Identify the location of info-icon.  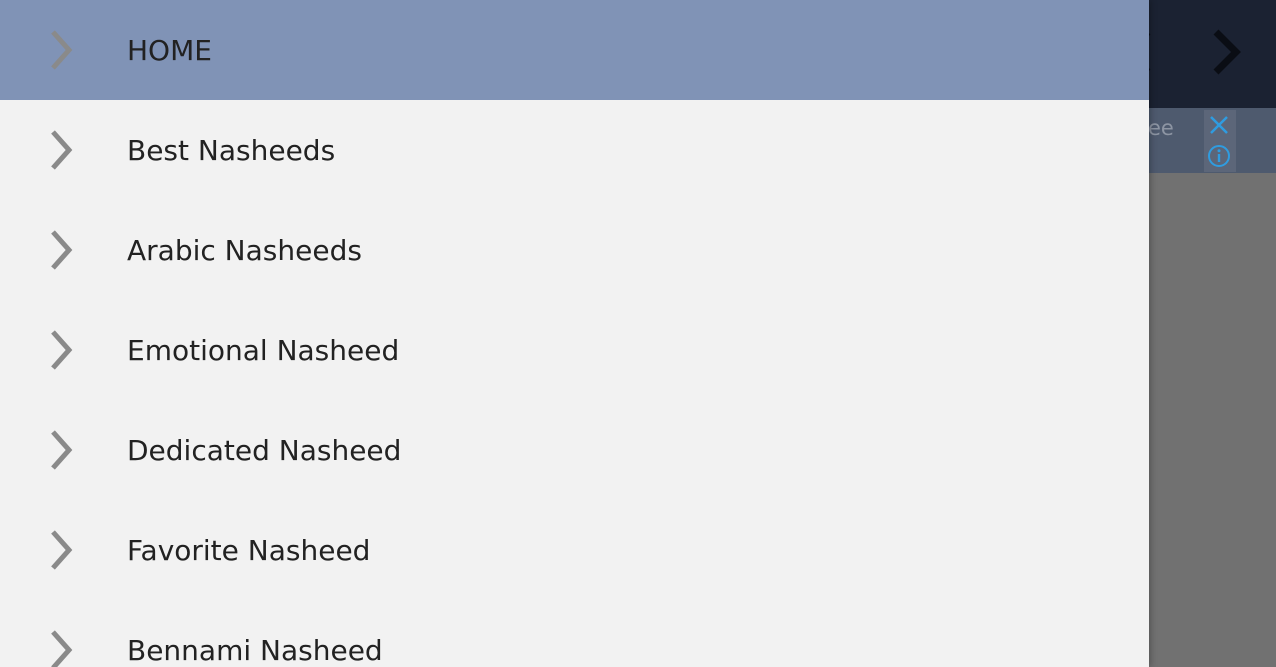
(1219, 156).